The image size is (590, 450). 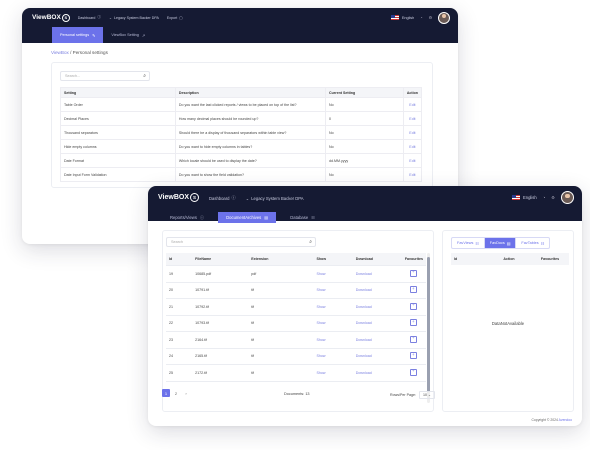 I want to click on breadcrumb-root: ViewBox, so click(x=60, y=52).